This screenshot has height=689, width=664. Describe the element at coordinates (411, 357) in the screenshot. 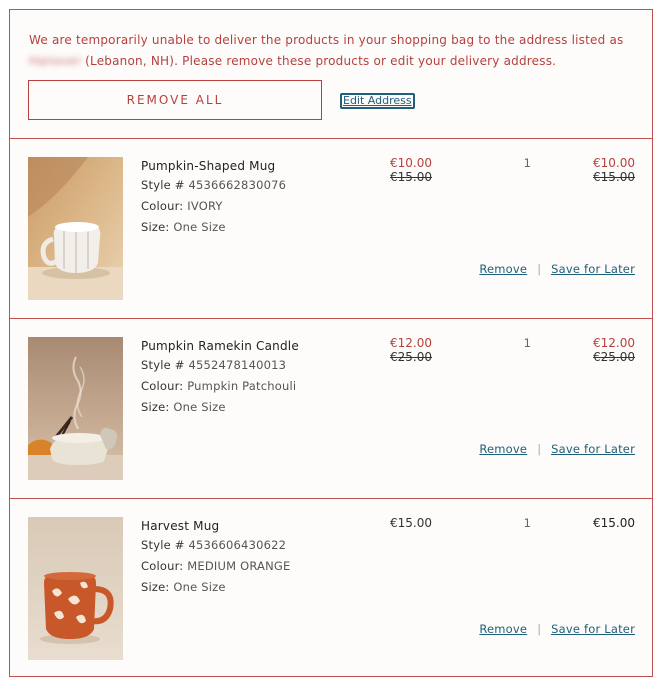

I see `original-price: €25.00` at that location.